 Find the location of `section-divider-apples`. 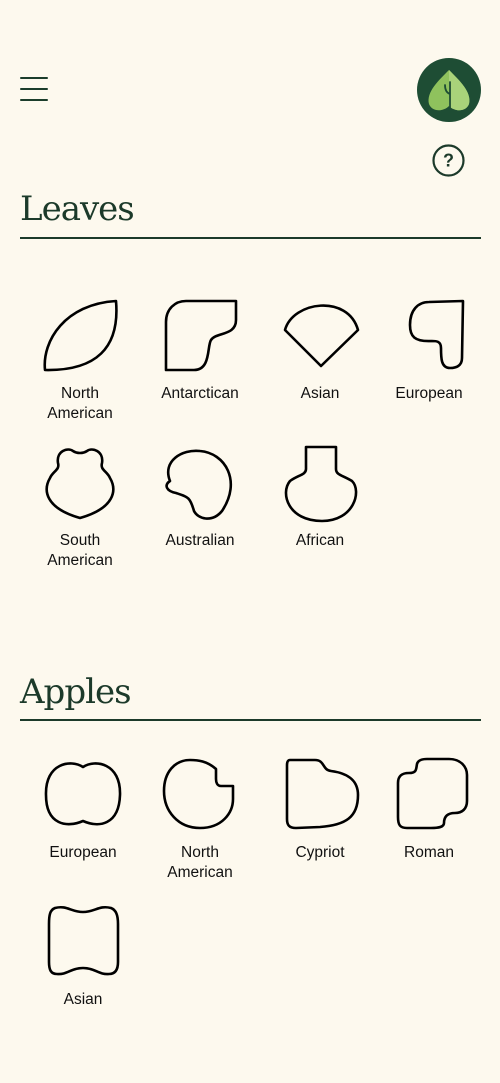

section-divider-apples is located at coordinates (250, 720).